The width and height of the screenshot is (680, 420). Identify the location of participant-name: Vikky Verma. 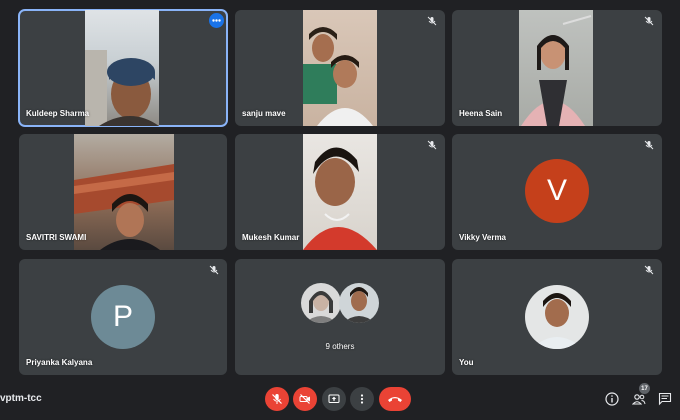
(483, 237).